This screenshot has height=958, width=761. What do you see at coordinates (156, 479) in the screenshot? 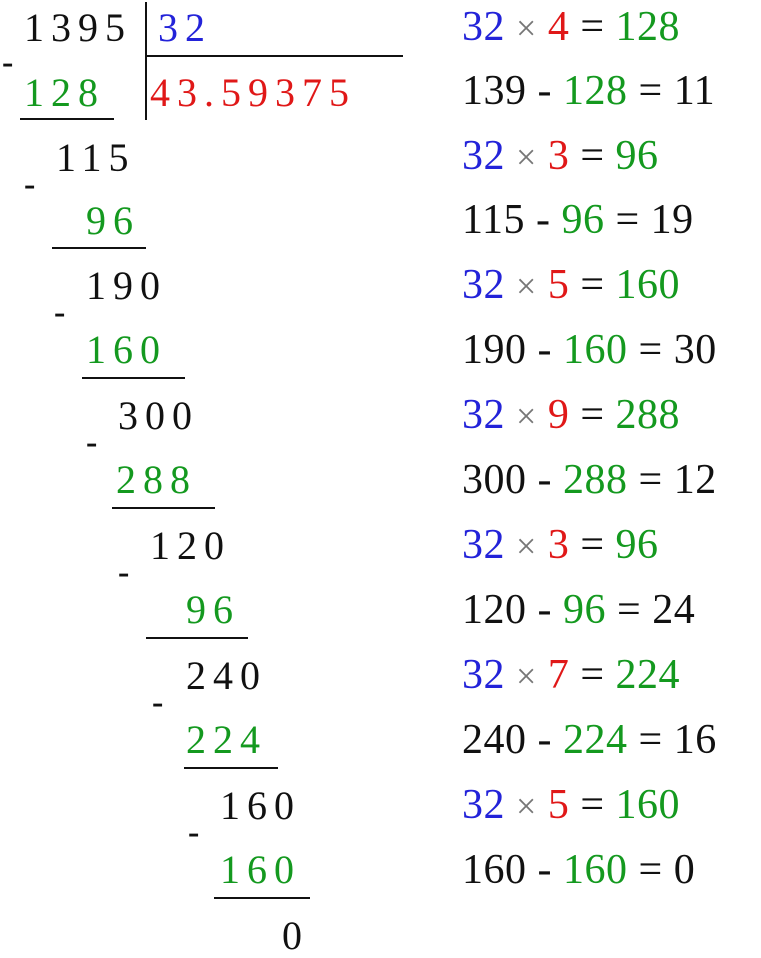
I see `step-product: 288` at bounding box center [156, 479].